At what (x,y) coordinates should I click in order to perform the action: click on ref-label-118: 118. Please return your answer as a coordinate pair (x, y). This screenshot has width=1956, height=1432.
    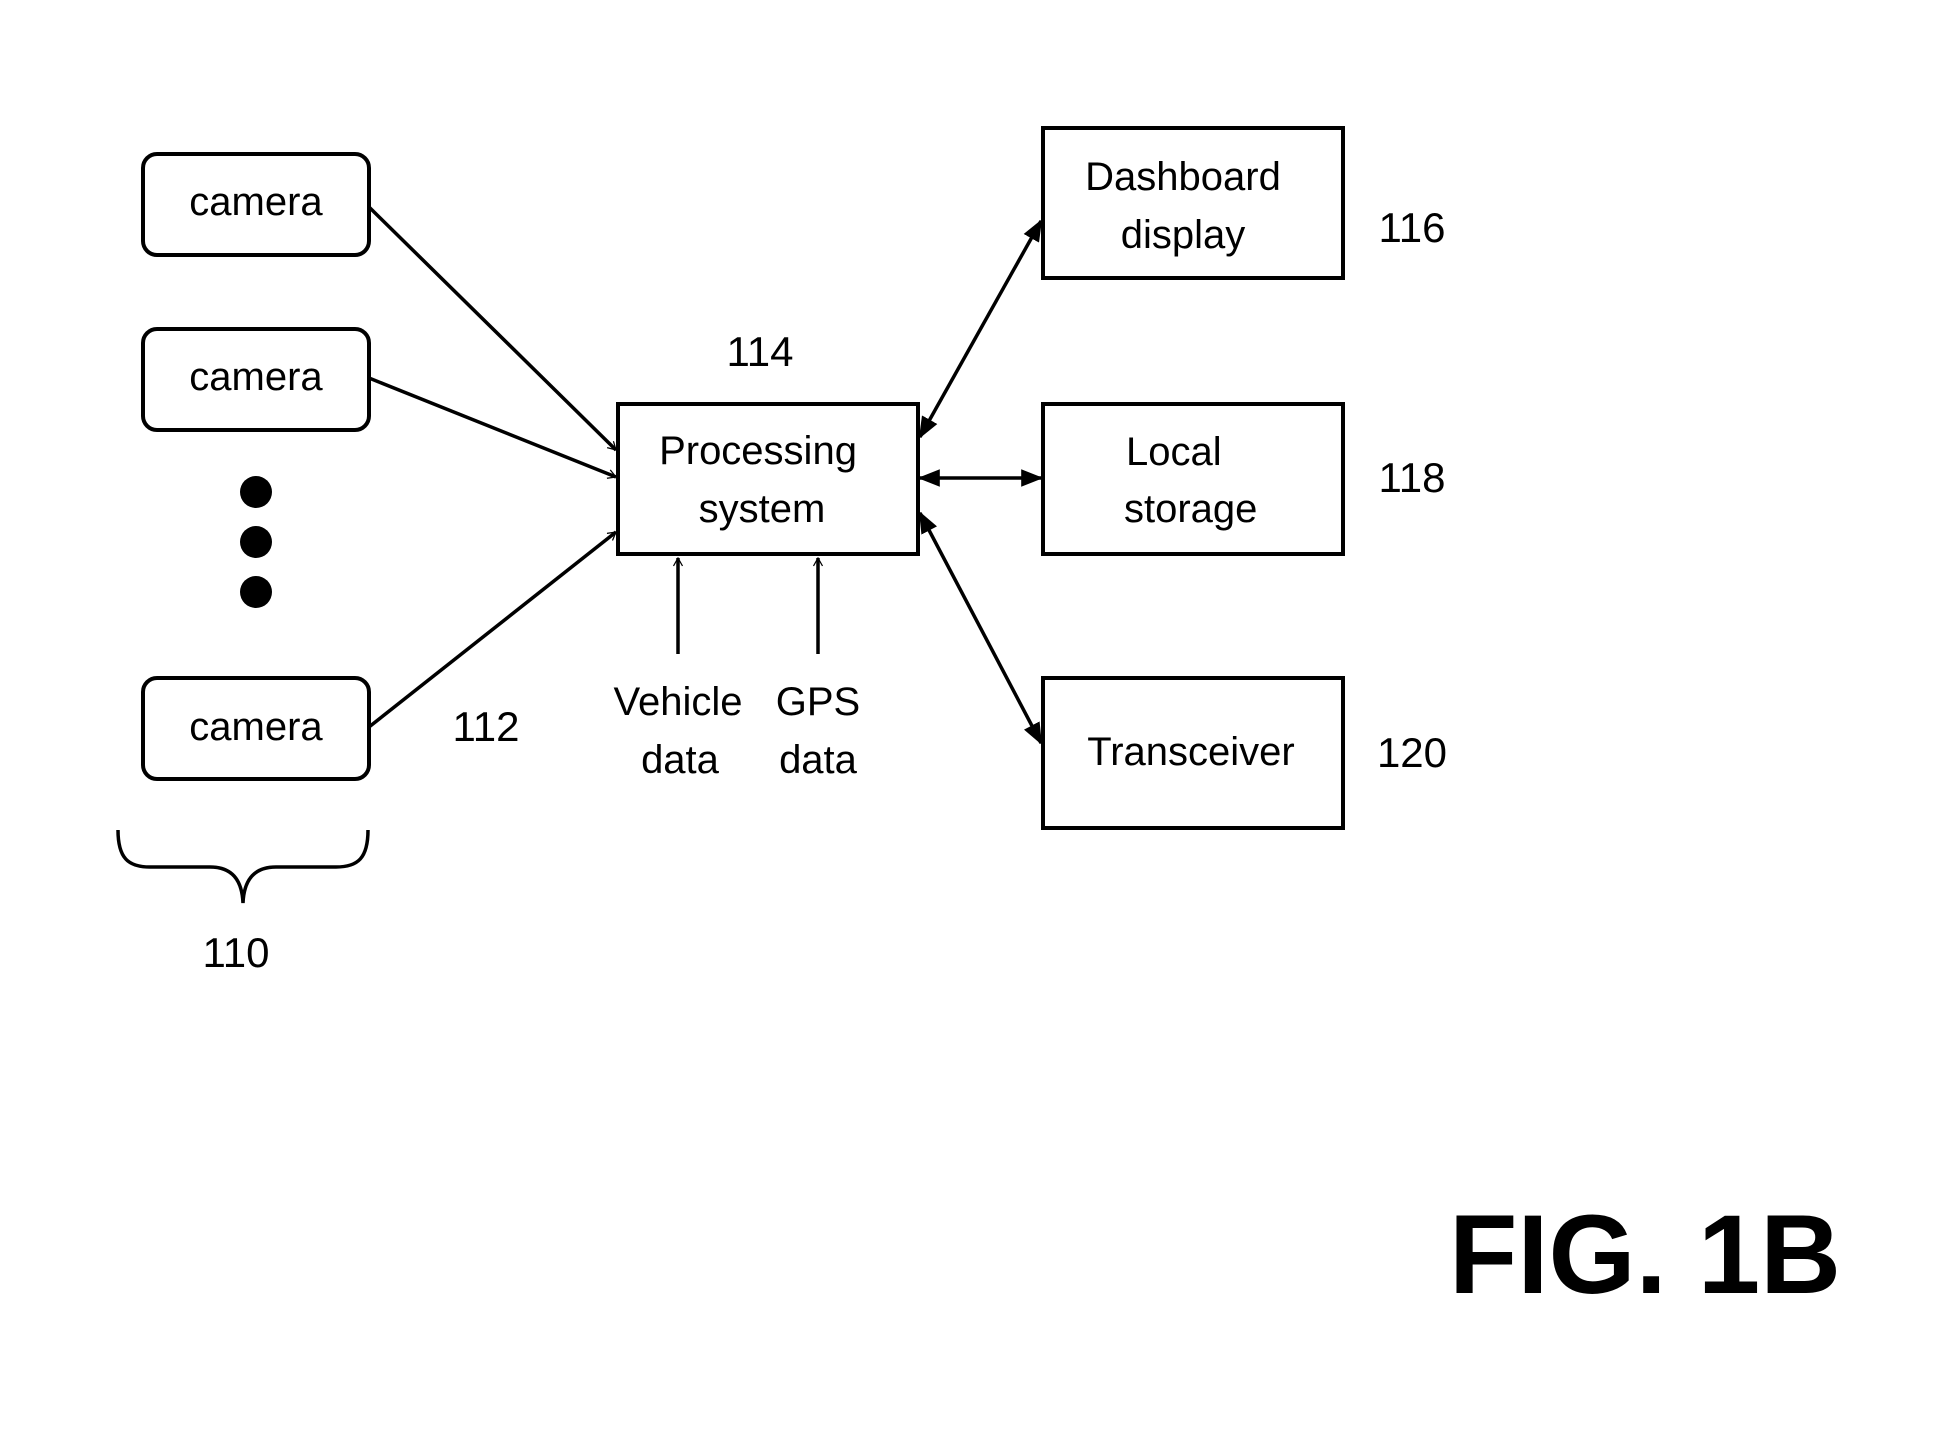
    Looking at the image, I should click on (1412, 477).